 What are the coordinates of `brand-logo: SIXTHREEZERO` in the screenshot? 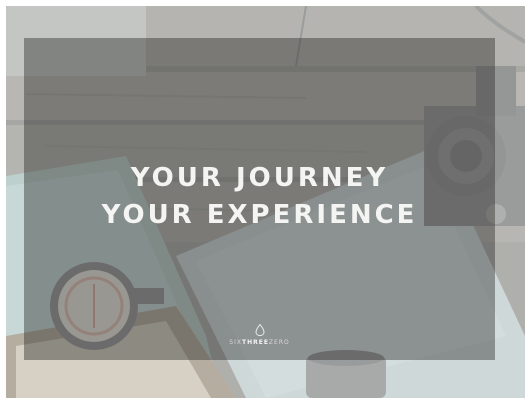 It's located at (259, 335).